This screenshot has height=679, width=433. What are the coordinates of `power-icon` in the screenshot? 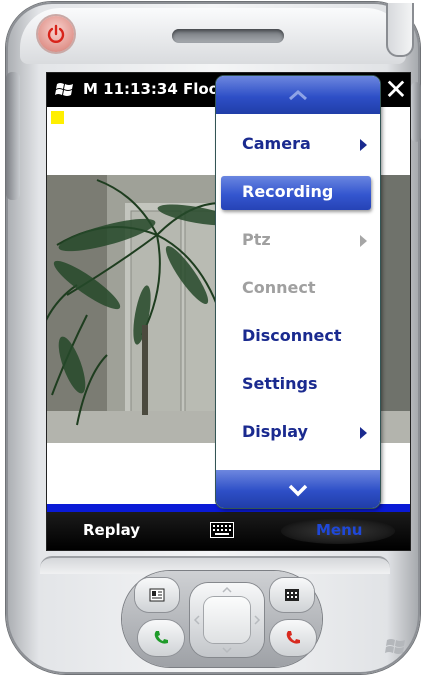 It's located at (56, 33).